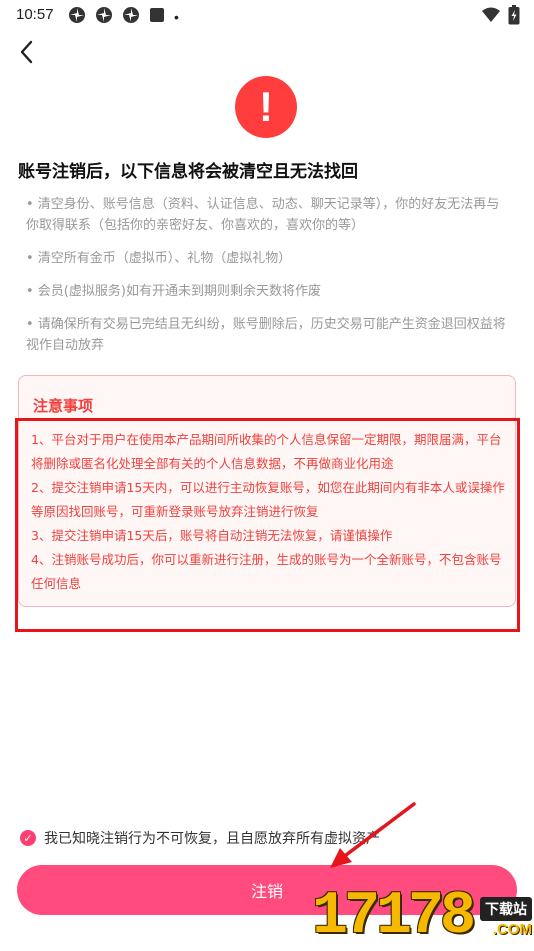 Image resolution: width=534 pixels, height=951 pixels. What do you see at coordinates (28, 838) in the screenshot?
I see `check-icon: ✓` at bounding box center [28, 838].